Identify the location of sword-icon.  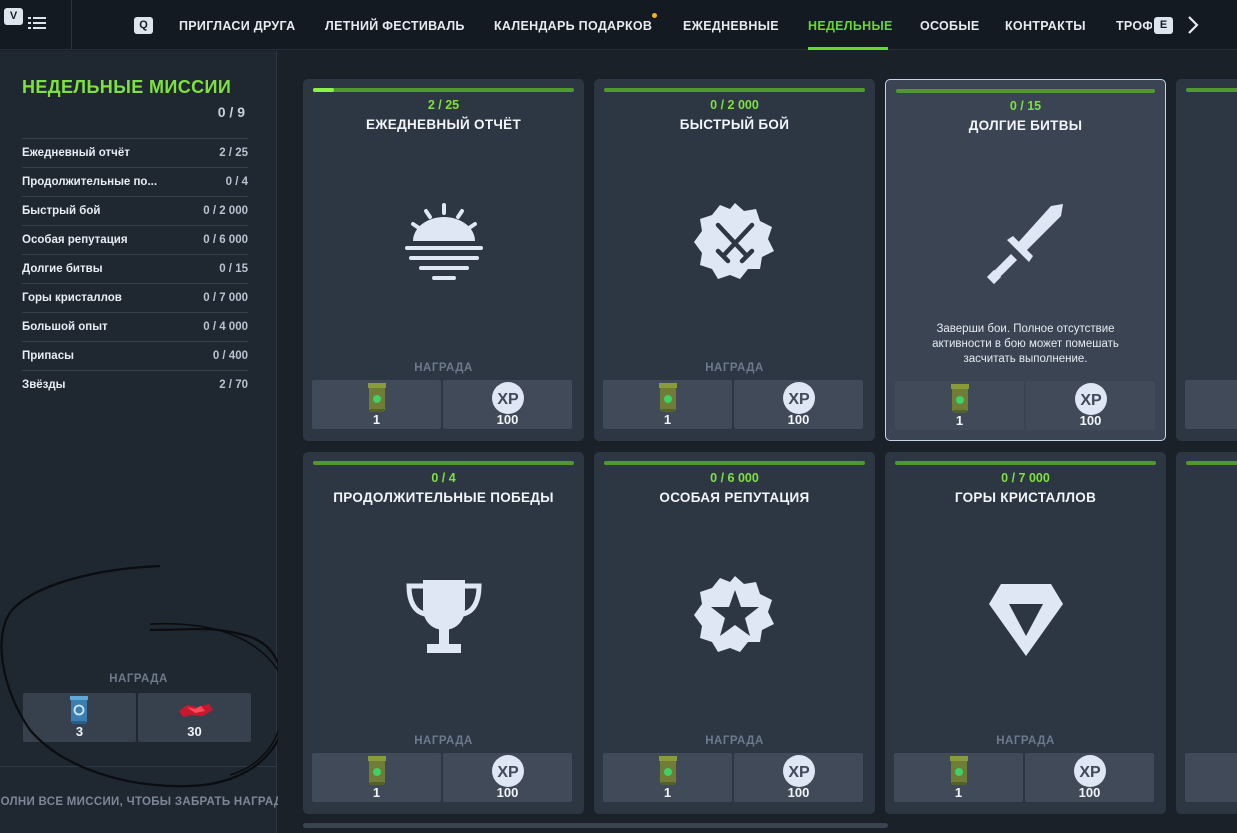
(1024, 244).